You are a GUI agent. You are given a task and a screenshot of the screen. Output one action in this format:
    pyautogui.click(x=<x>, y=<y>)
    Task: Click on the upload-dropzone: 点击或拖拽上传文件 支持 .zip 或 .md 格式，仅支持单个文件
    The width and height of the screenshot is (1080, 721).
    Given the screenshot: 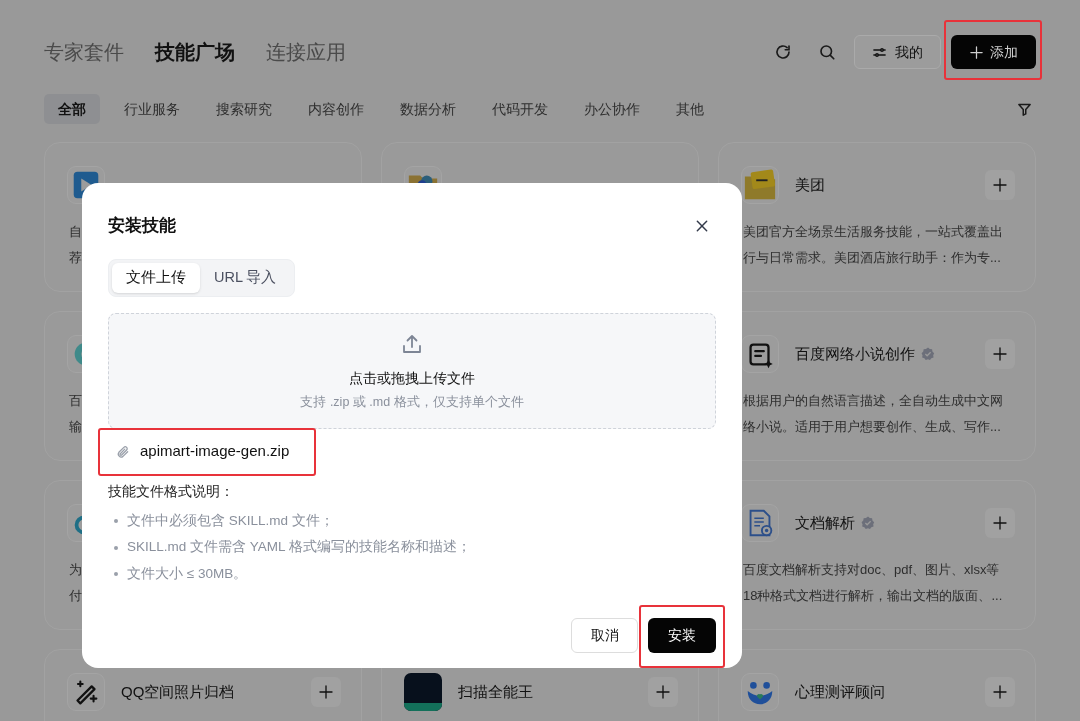 What is the action you would take?
    pyautogui.click(x=412, y=370)
    